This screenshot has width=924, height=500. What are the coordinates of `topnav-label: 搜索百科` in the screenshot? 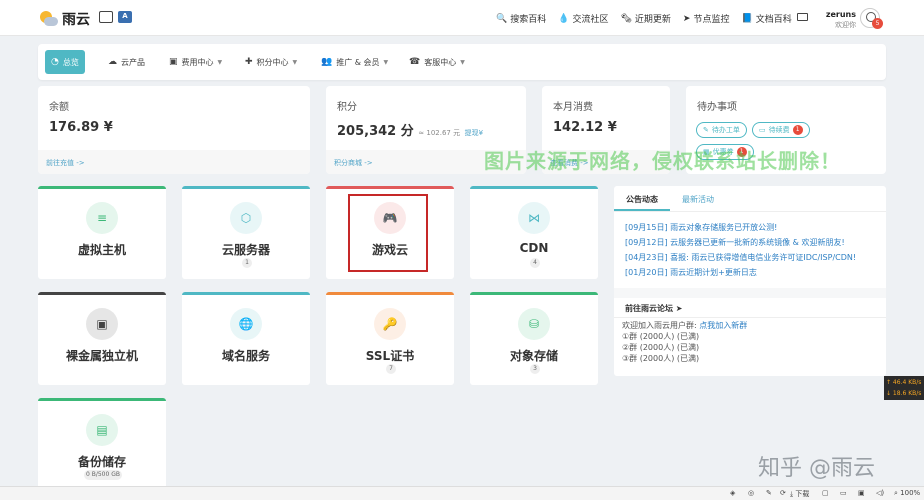 It's located at (528, 20).